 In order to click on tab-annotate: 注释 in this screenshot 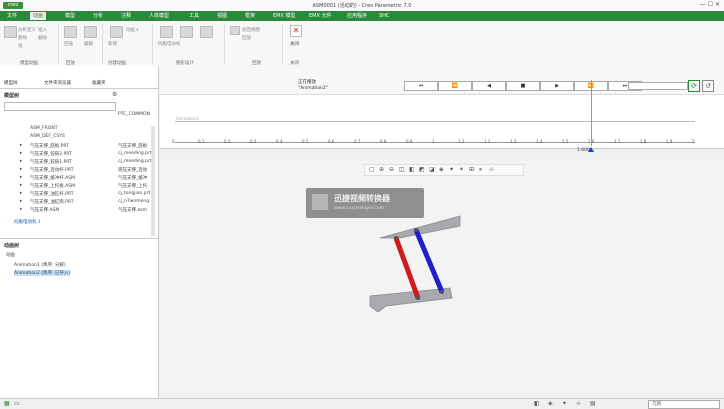, I will do `click(126, 16)`.